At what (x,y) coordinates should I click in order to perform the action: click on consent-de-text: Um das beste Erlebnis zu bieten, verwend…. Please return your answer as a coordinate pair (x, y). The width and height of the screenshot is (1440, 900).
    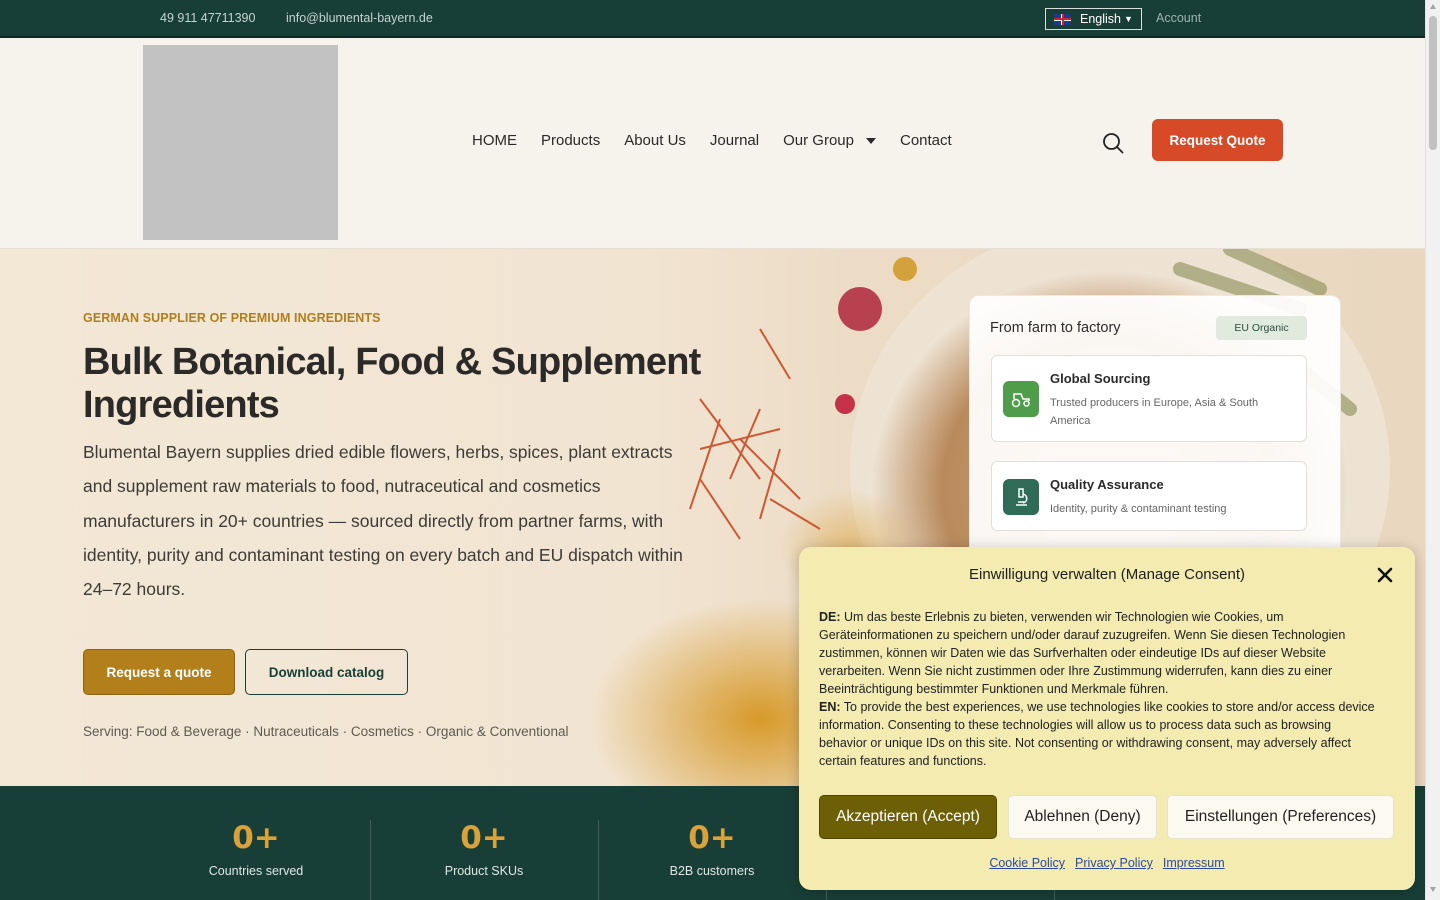
    Looking at the image, I should click on (1082, 653).